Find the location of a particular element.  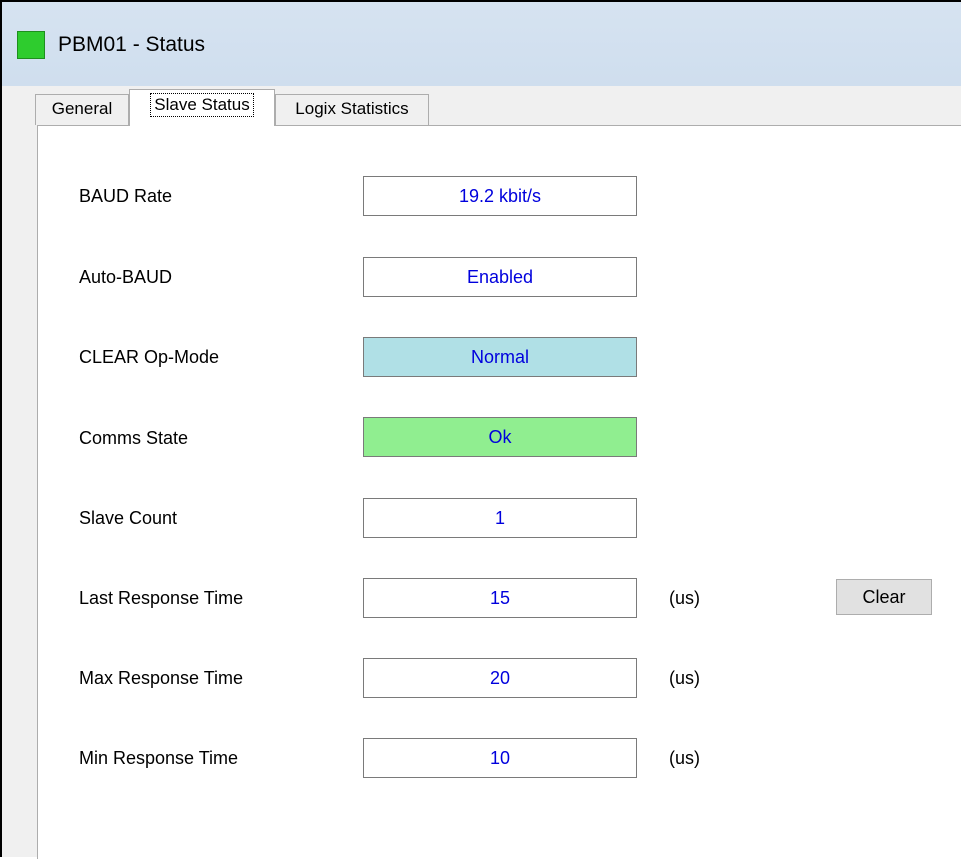

tab-logix-statistics-label: Logix Statistics is located at coordinates (352, 108).